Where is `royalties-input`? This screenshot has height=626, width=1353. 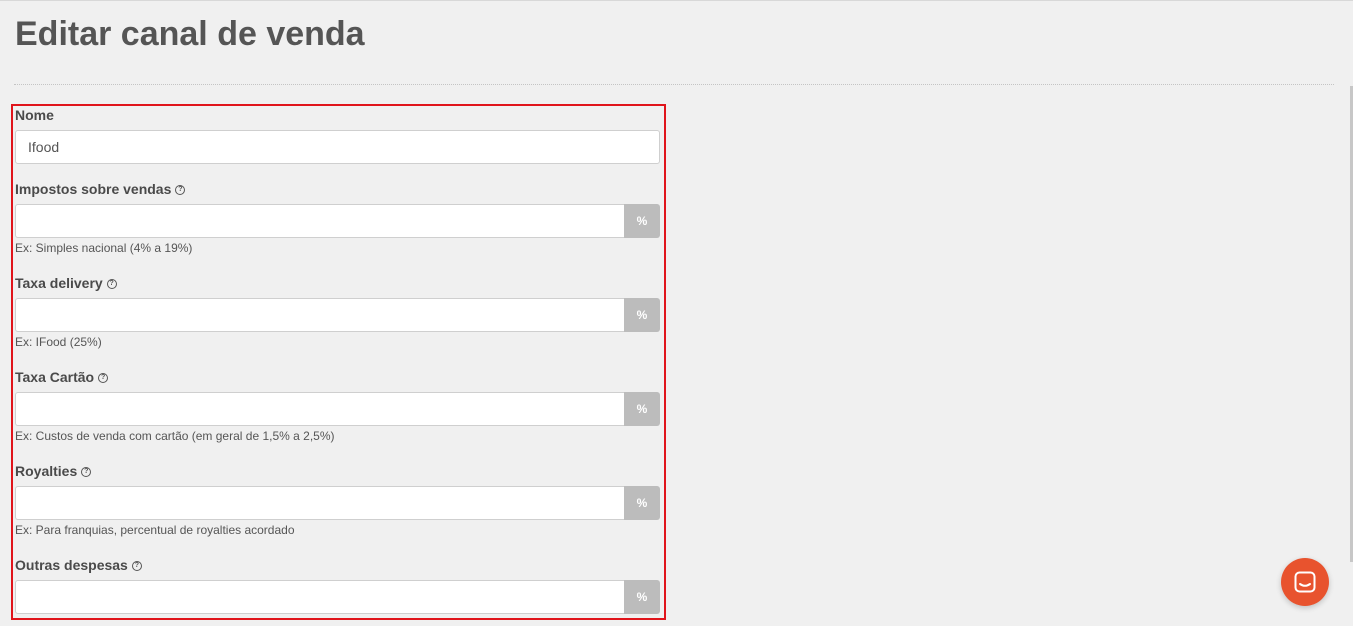 royalties-input is located at coordinates (319, 503).